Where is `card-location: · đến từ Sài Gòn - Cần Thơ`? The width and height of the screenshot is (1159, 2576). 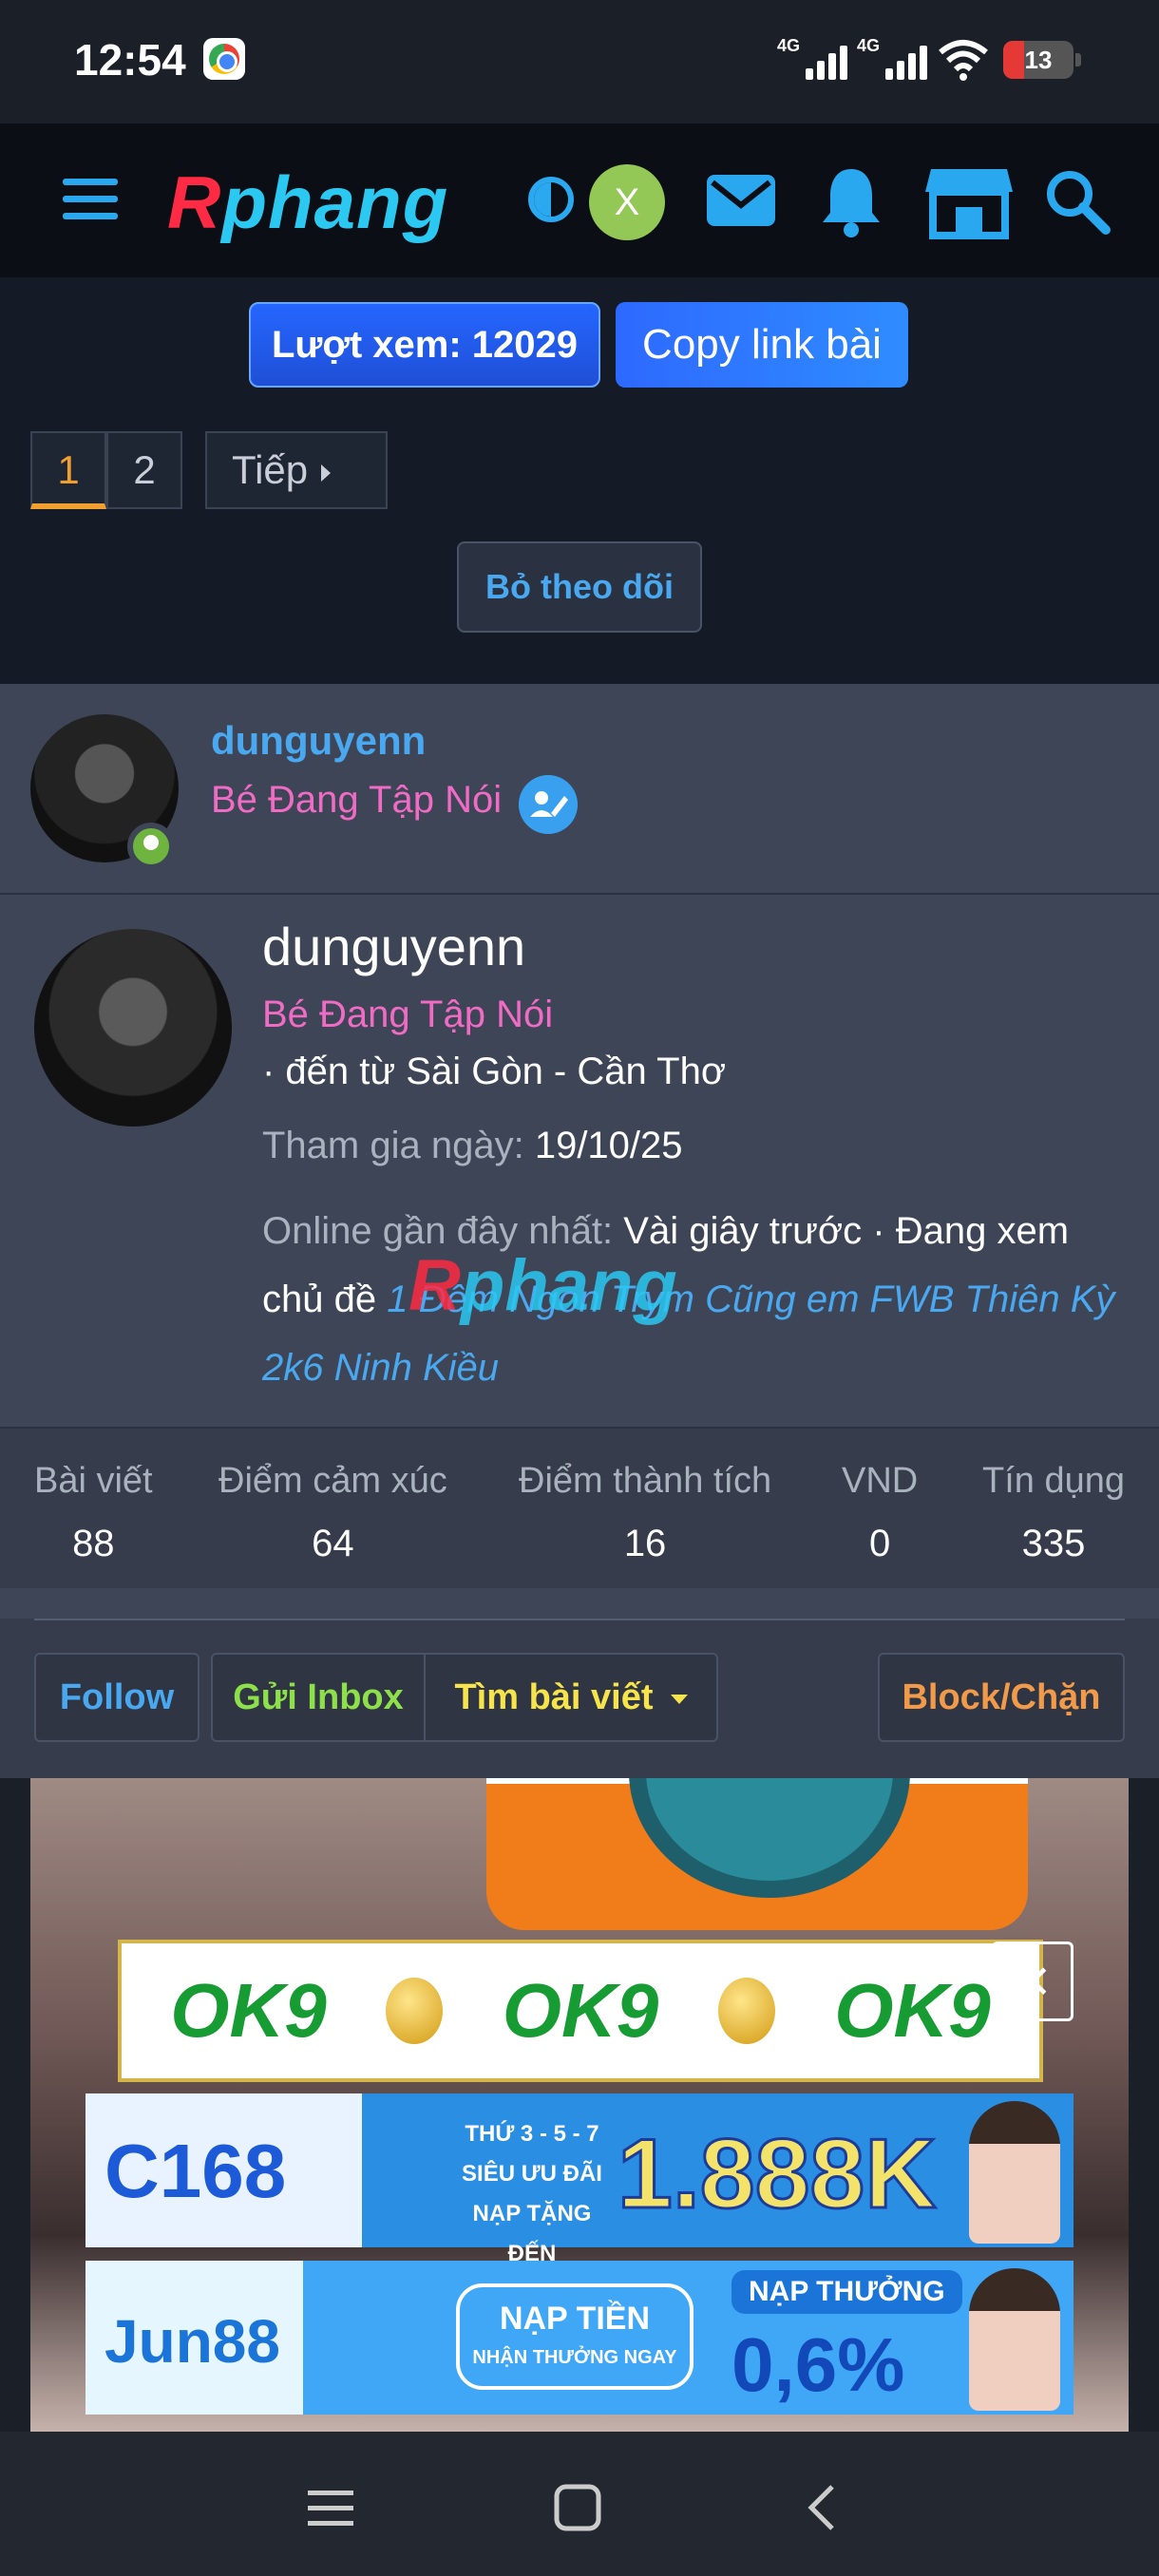 card-location: · đến từ Sài Gòn - Cần Thơ is located at coordinates (494, 1071).